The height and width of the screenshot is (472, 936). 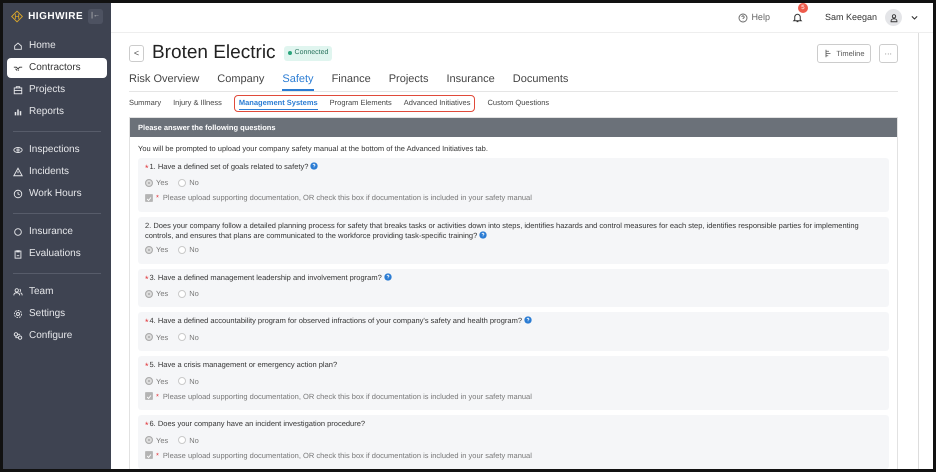 I want to click on bell-icon, so click(x=797, y=17).